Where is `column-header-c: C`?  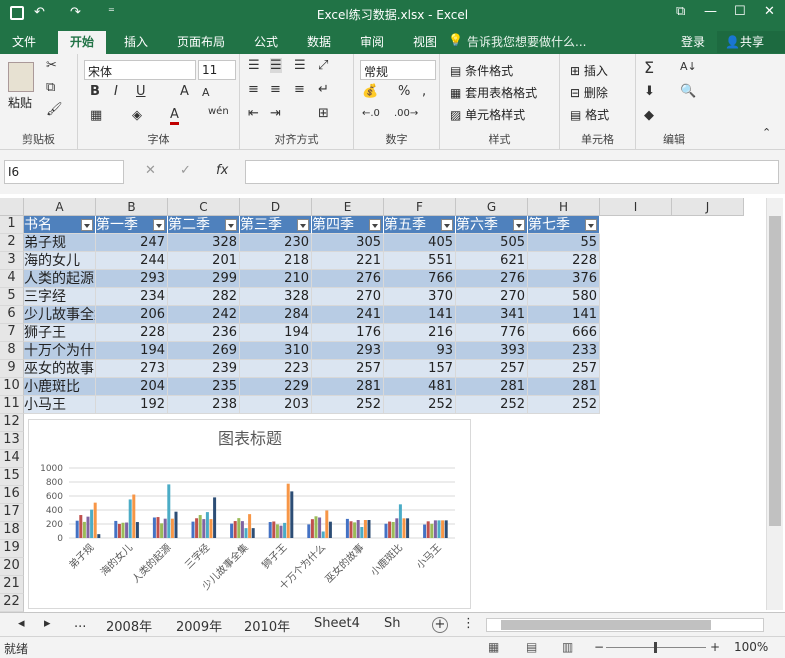
column-header-c: C is located at coordinates (204, 207).